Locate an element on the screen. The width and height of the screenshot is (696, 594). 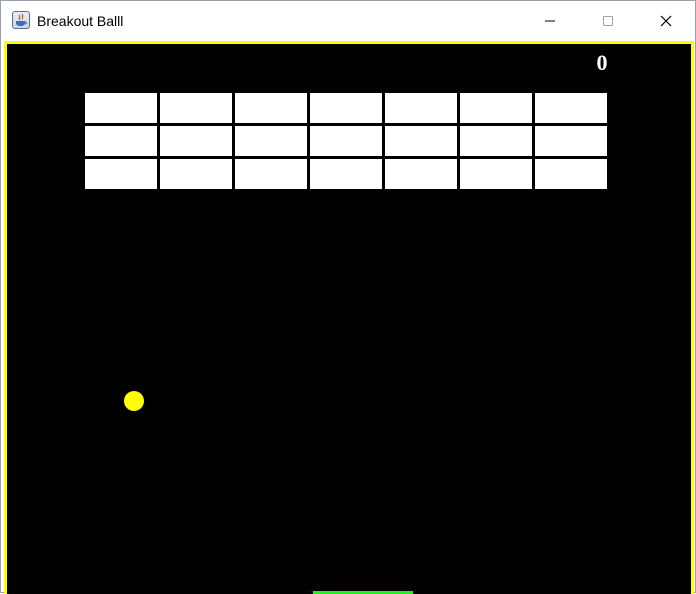
java-icon is located at coordinates (21, 20).